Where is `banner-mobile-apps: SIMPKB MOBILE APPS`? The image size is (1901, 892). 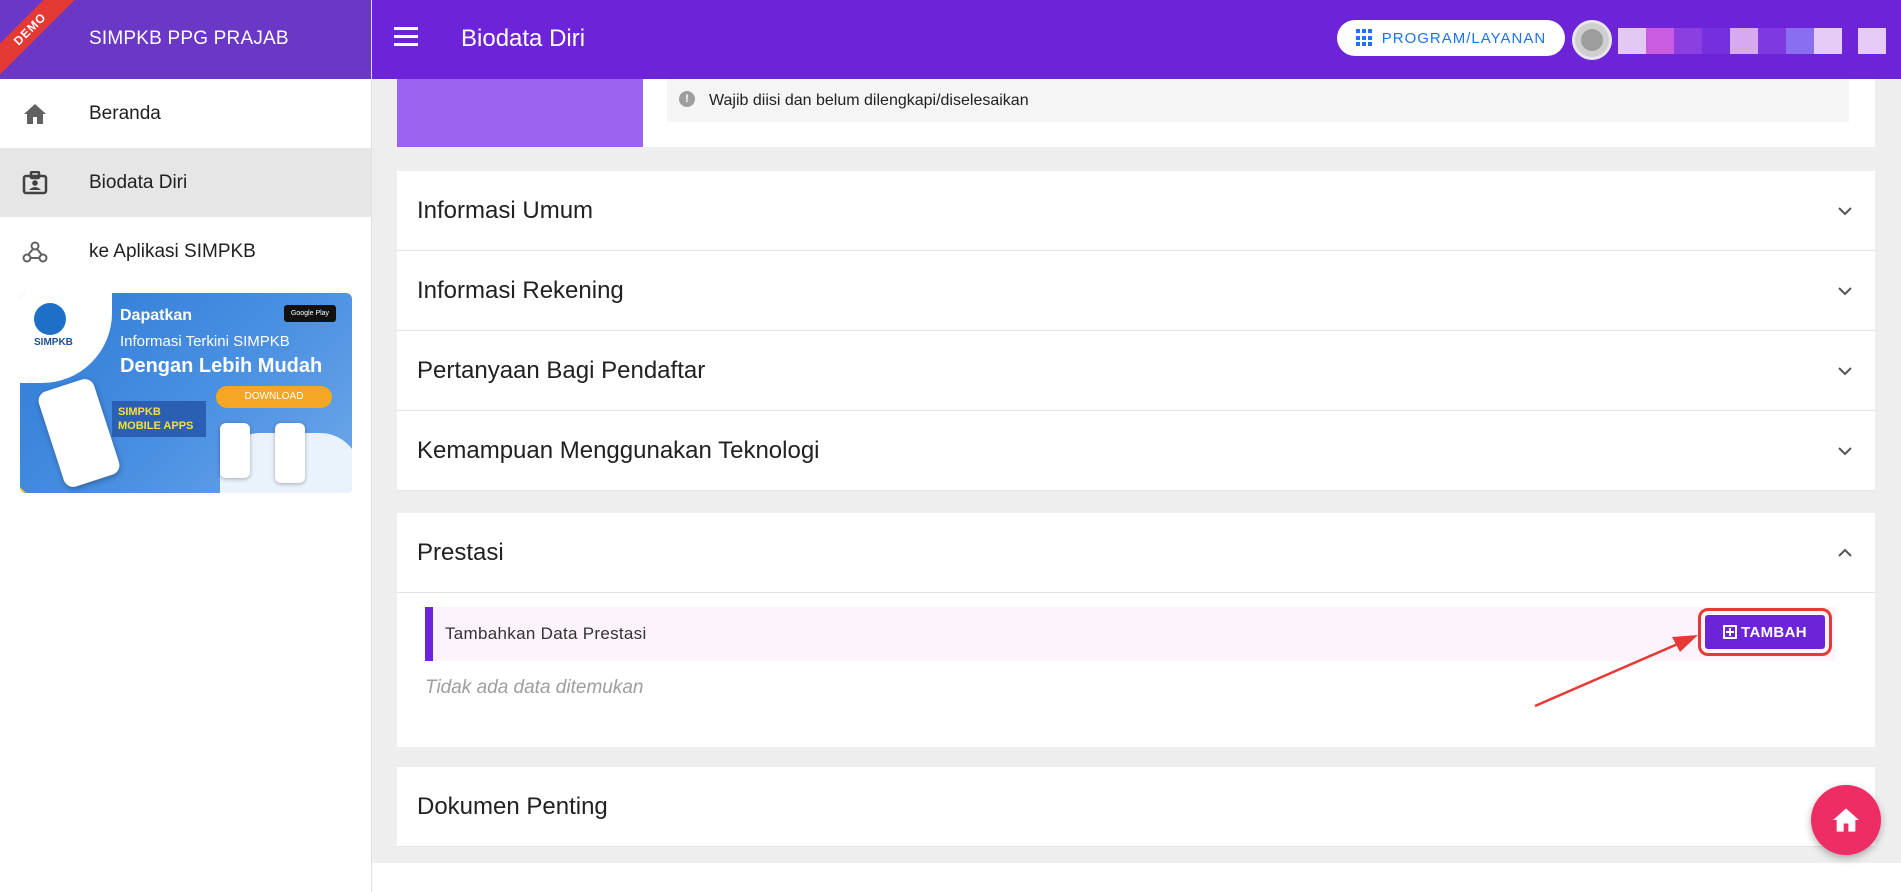 banner-mobile-apps: SIMPKB MOBILE APPS is located at coordinates (159, 419).